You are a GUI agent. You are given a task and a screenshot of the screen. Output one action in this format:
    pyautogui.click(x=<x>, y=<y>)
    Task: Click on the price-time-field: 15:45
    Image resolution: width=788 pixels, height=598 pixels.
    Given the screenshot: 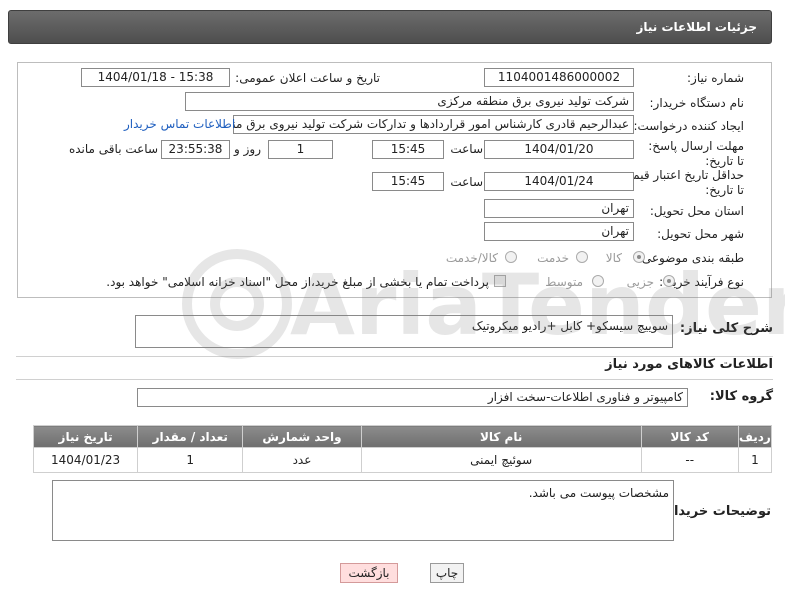 What is the action you would take?
    pyautogui.click(x=408, y=181)
    